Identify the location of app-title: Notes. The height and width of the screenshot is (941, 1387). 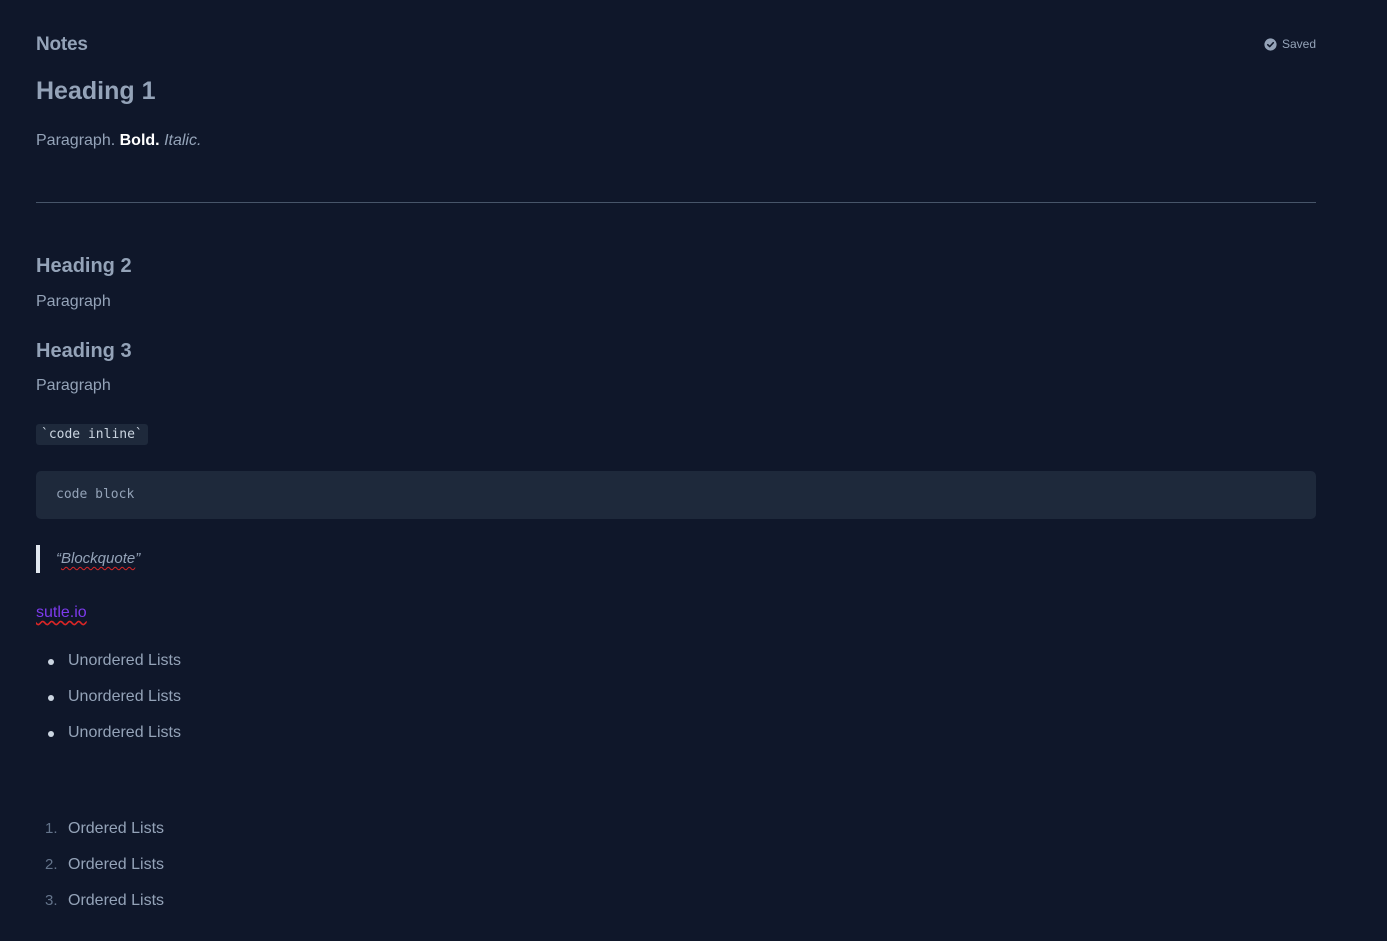
(62, 44).